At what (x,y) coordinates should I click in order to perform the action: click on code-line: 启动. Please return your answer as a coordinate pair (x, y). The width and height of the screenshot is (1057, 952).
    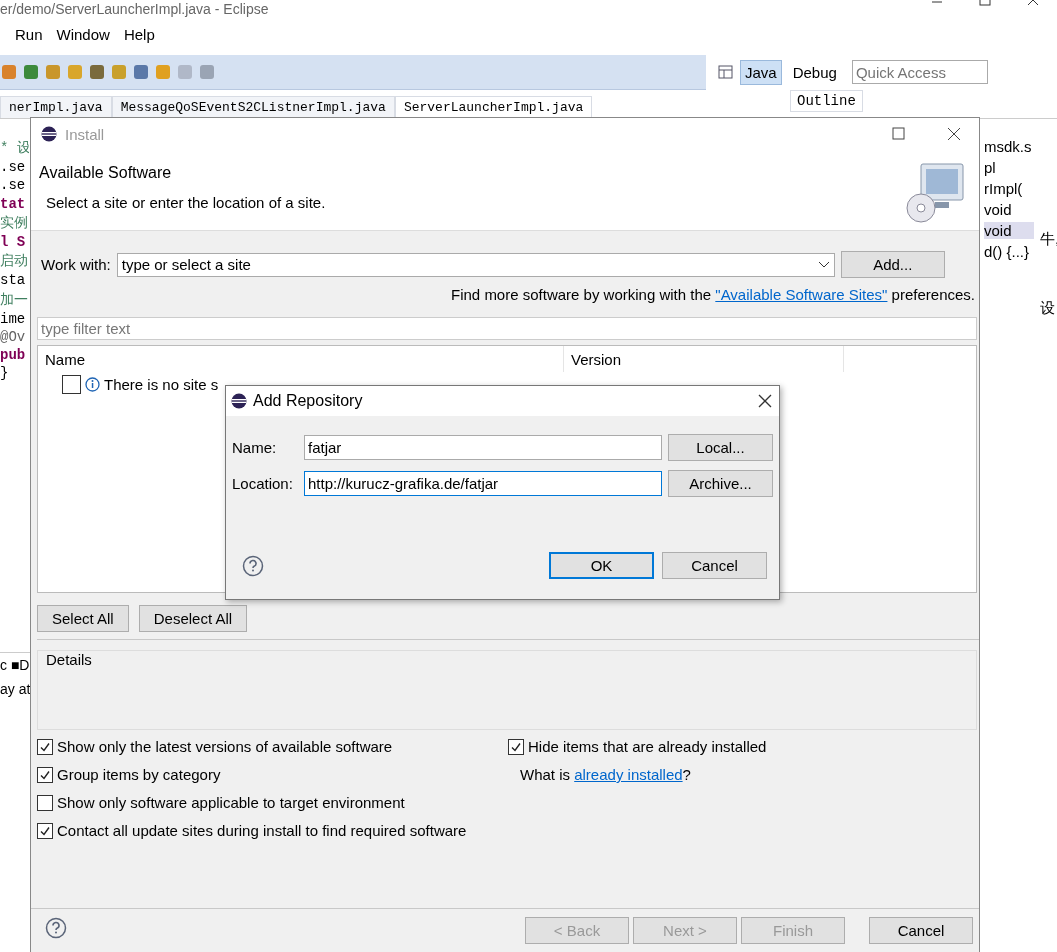
    Looking at the image, I should click on (14, 261).